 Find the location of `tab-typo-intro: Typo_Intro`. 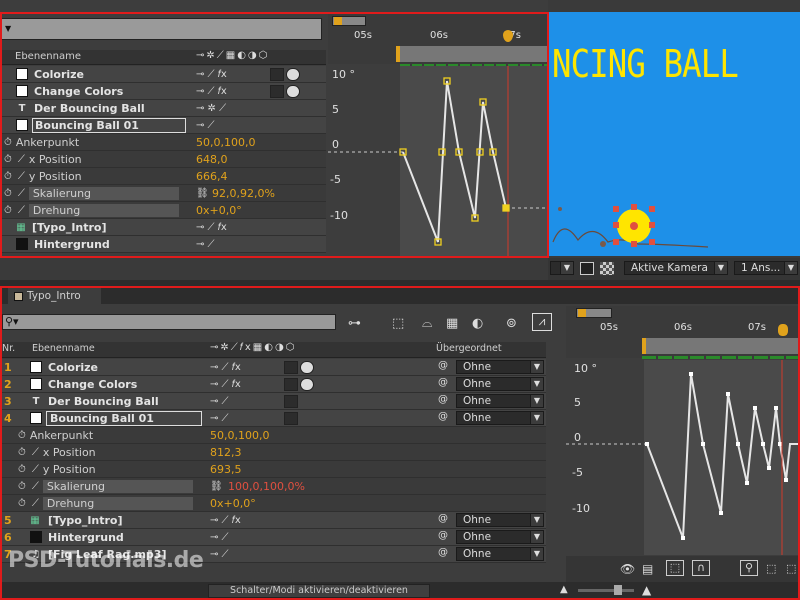

tab-typo-intro: Typo_Intro is located at coordinates (54, 296).